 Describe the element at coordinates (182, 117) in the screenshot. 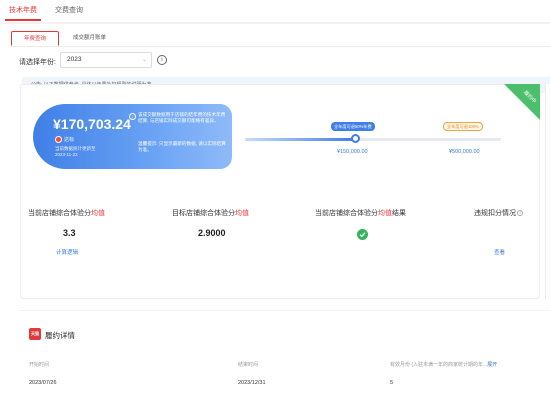

I see `tip-text: 该成交额数据用于店铺的结年费的技术年费结算, 与店铺实际成交额可能略有差异。` at that location.